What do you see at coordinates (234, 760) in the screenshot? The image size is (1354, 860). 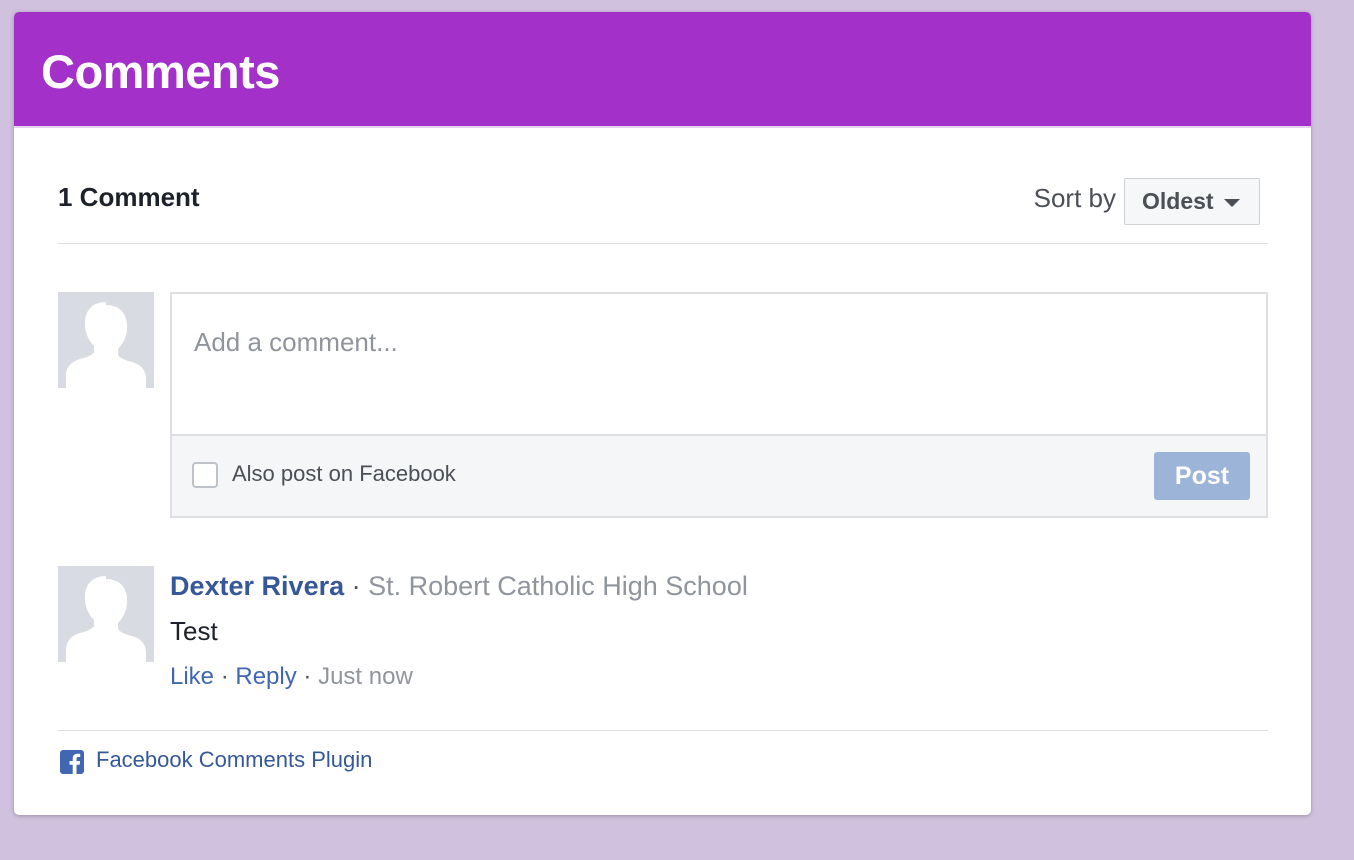 I see `facebook-comments-plugin-link: Facebook Comments Plugin` at bounding box center [234, 760].